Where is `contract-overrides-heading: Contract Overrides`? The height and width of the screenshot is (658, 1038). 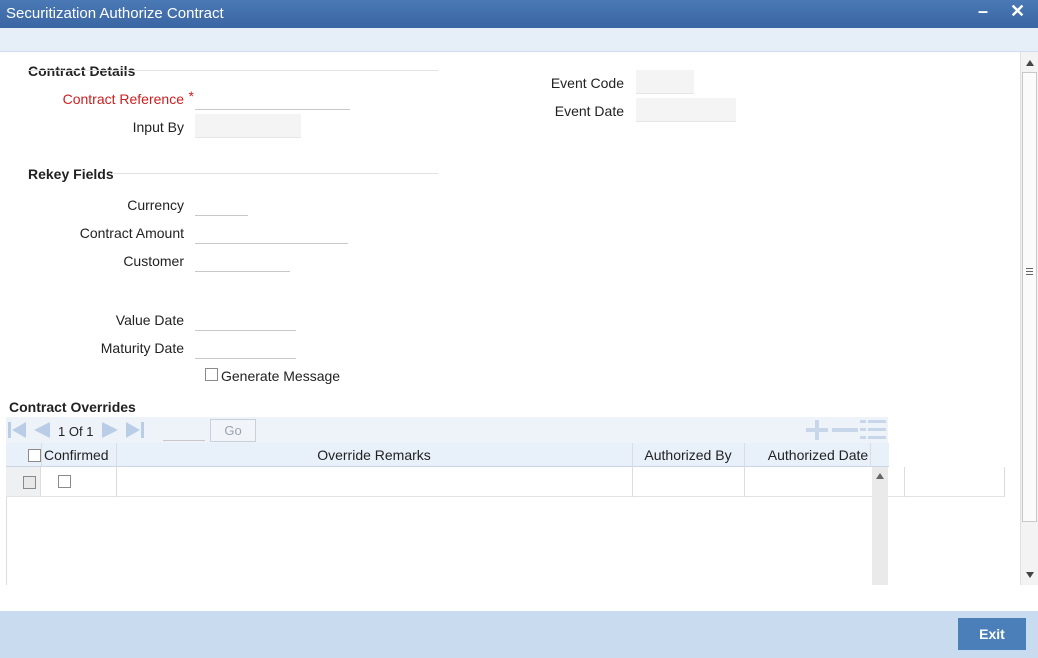 contract-overrides-heading: Contract Overrides is located at coordinates (72, 407).